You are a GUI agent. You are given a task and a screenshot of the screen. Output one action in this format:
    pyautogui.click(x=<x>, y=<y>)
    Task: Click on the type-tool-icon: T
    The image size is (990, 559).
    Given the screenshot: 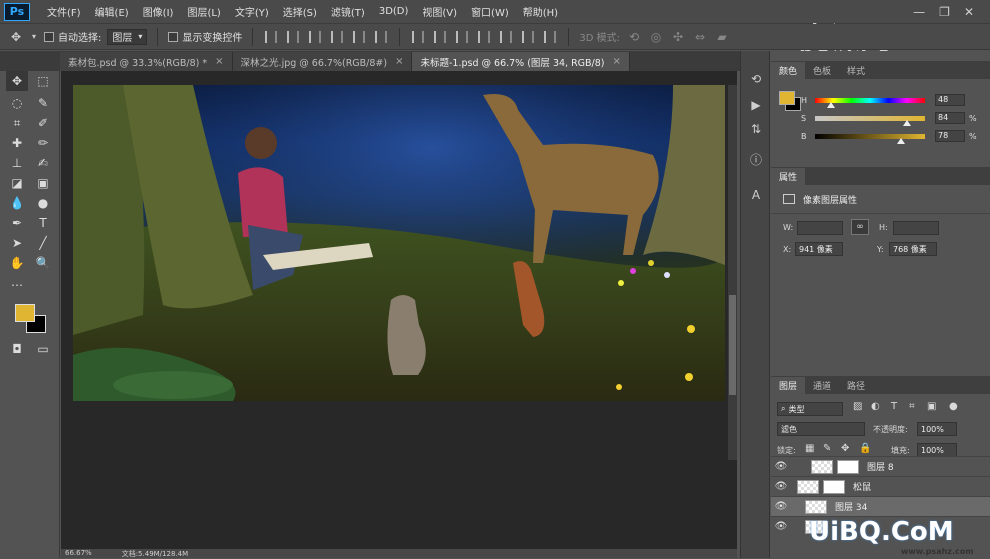 What is the action you would take?
    pyautogui.click(x=43, y=223)
    